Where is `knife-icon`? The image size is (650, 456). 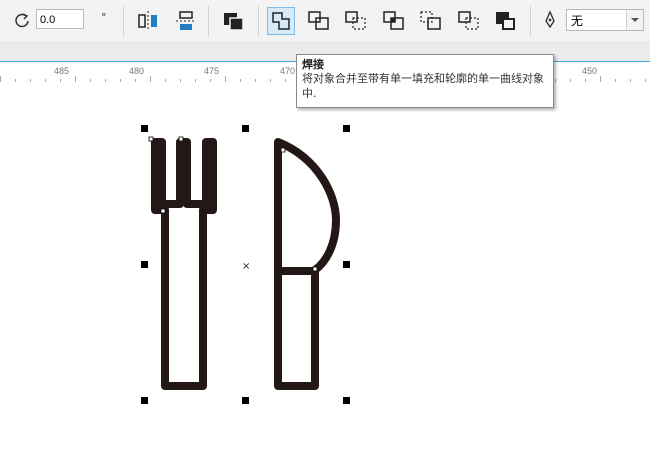 knife-icon is located at coordinates (307, 264).